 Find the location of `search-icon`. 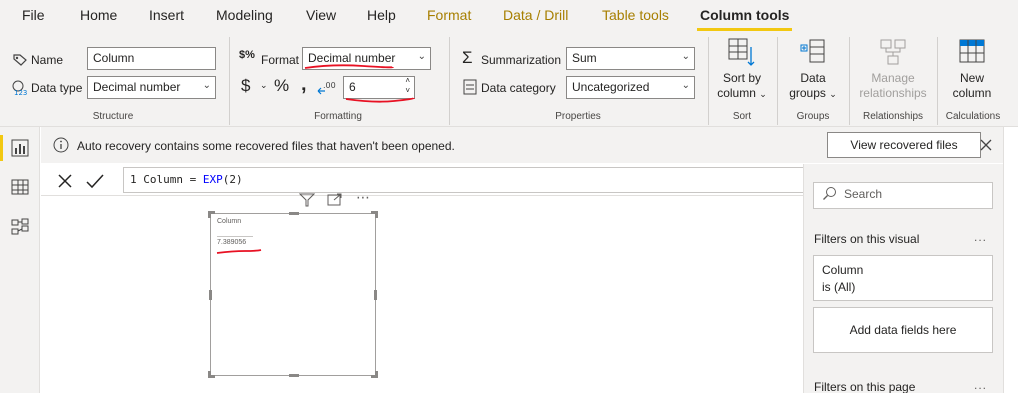

search-icon is located at coordinates (829, 193).